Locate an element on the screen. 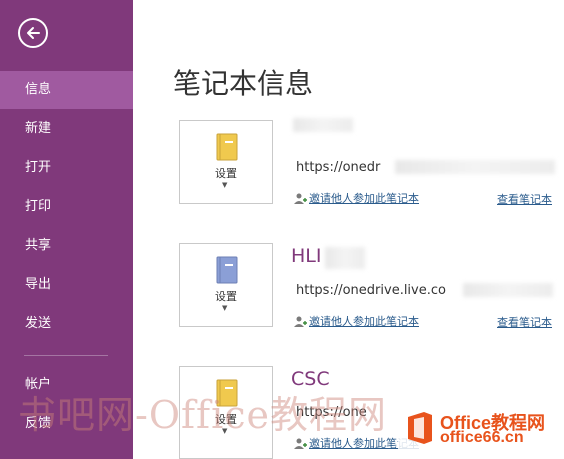 This screenshot has width=564, height=459. nav-item-share: 共享 is located at coordinates (66, 246).